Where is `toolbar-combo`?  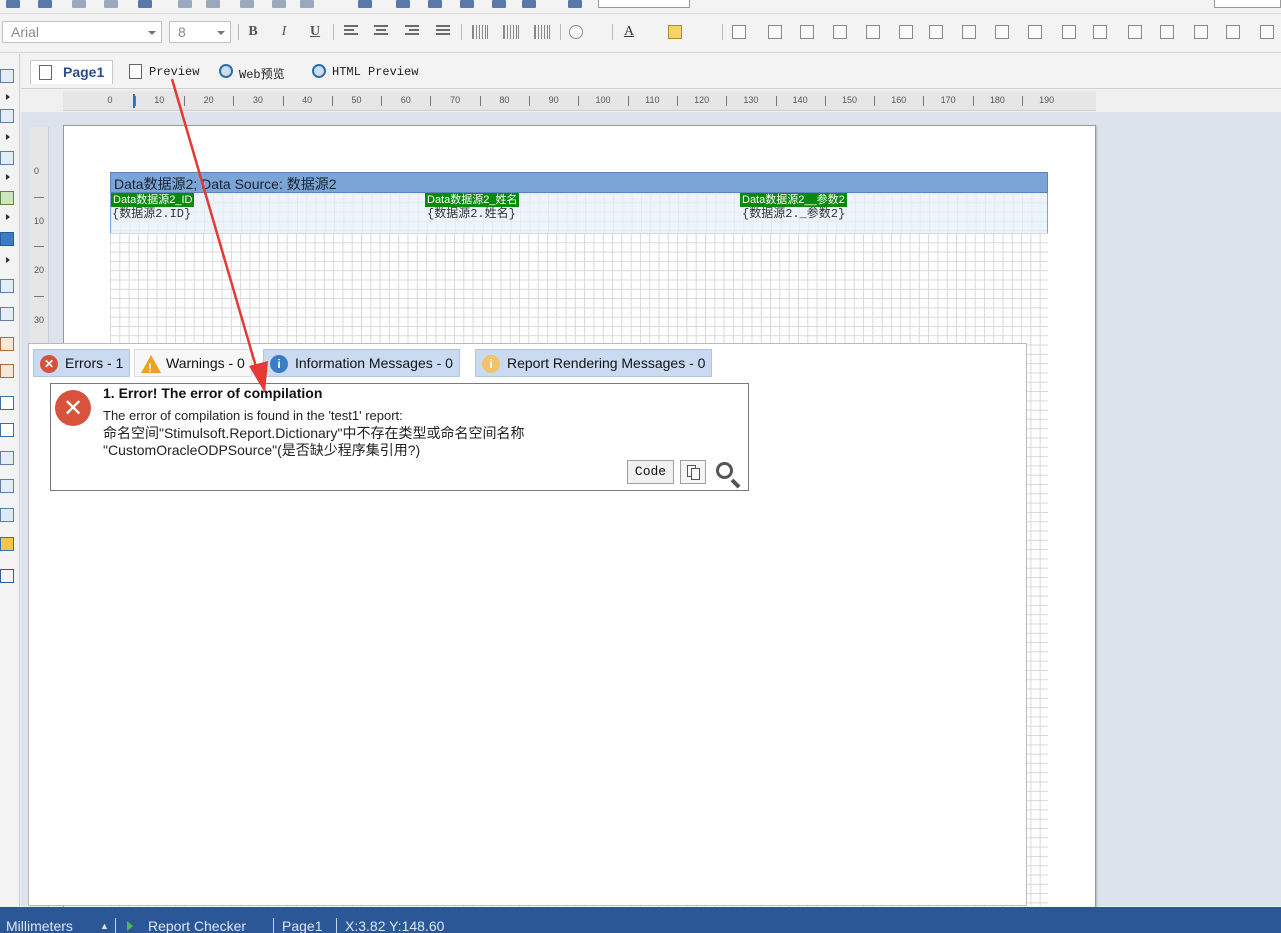 toolbar-combo is located at coordinates (1247, 4).